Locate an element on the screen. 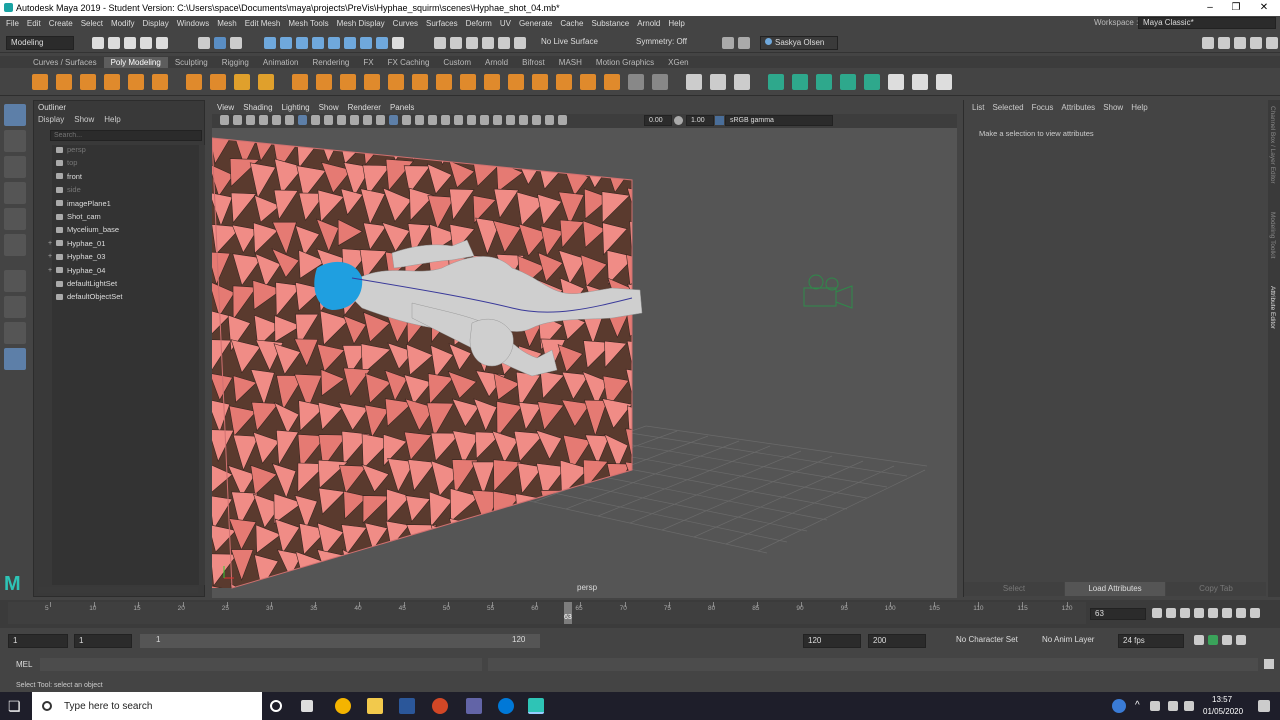 This screenshot has height=720, width=1280. tray-chevron-icon: ^ is located at coordinates (1143, 708).